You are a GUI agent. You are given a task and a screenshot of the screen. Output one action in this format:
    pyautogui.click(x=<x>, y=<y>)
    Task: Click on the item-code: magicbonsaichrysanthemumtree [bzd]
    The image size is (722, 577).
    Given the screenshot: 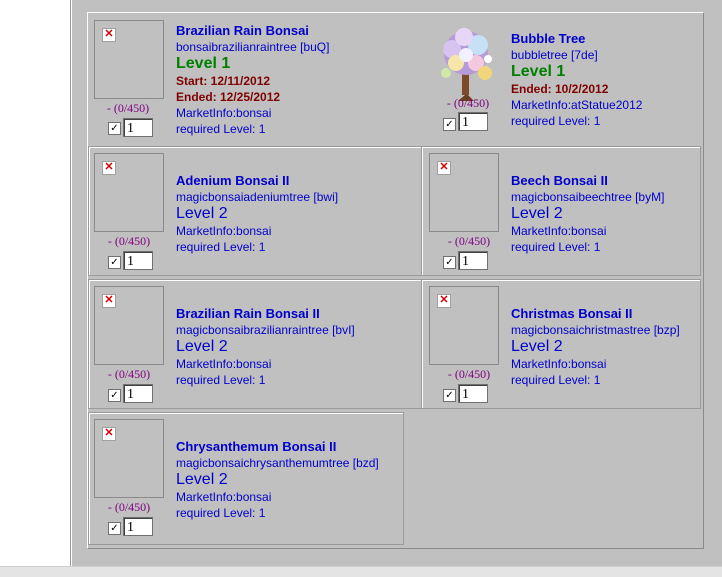 What is the action you would take?
    pyautogui.click(x=277, y=463)
    